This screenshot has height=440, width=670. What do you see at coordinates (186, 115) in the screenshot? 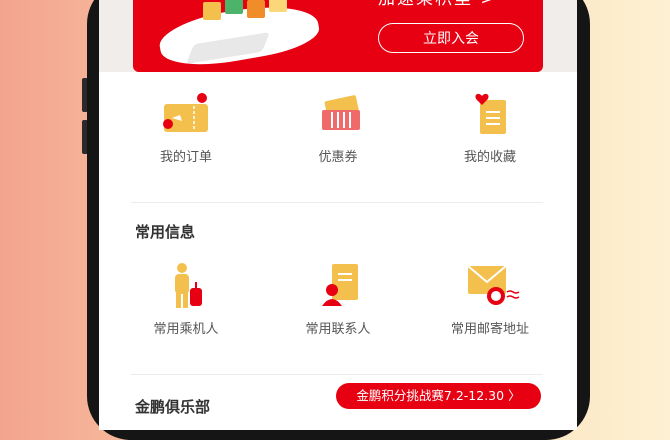
I see `ticket-icon` at bounding box center [186, 115].